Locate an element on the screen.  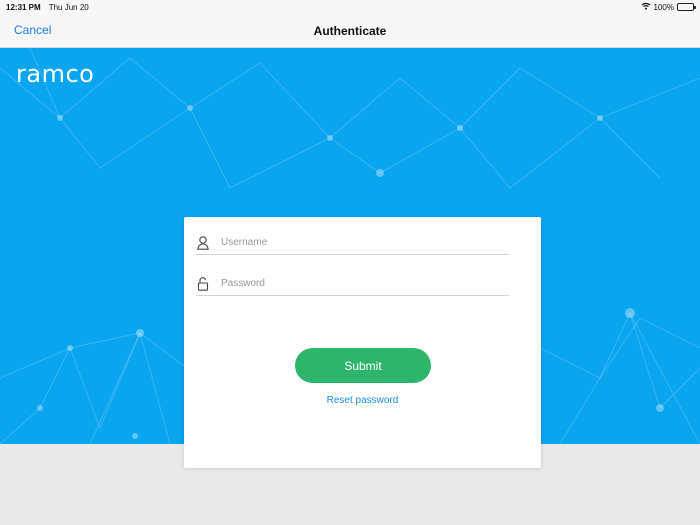
user-icon is located at coordinates (203, 243).